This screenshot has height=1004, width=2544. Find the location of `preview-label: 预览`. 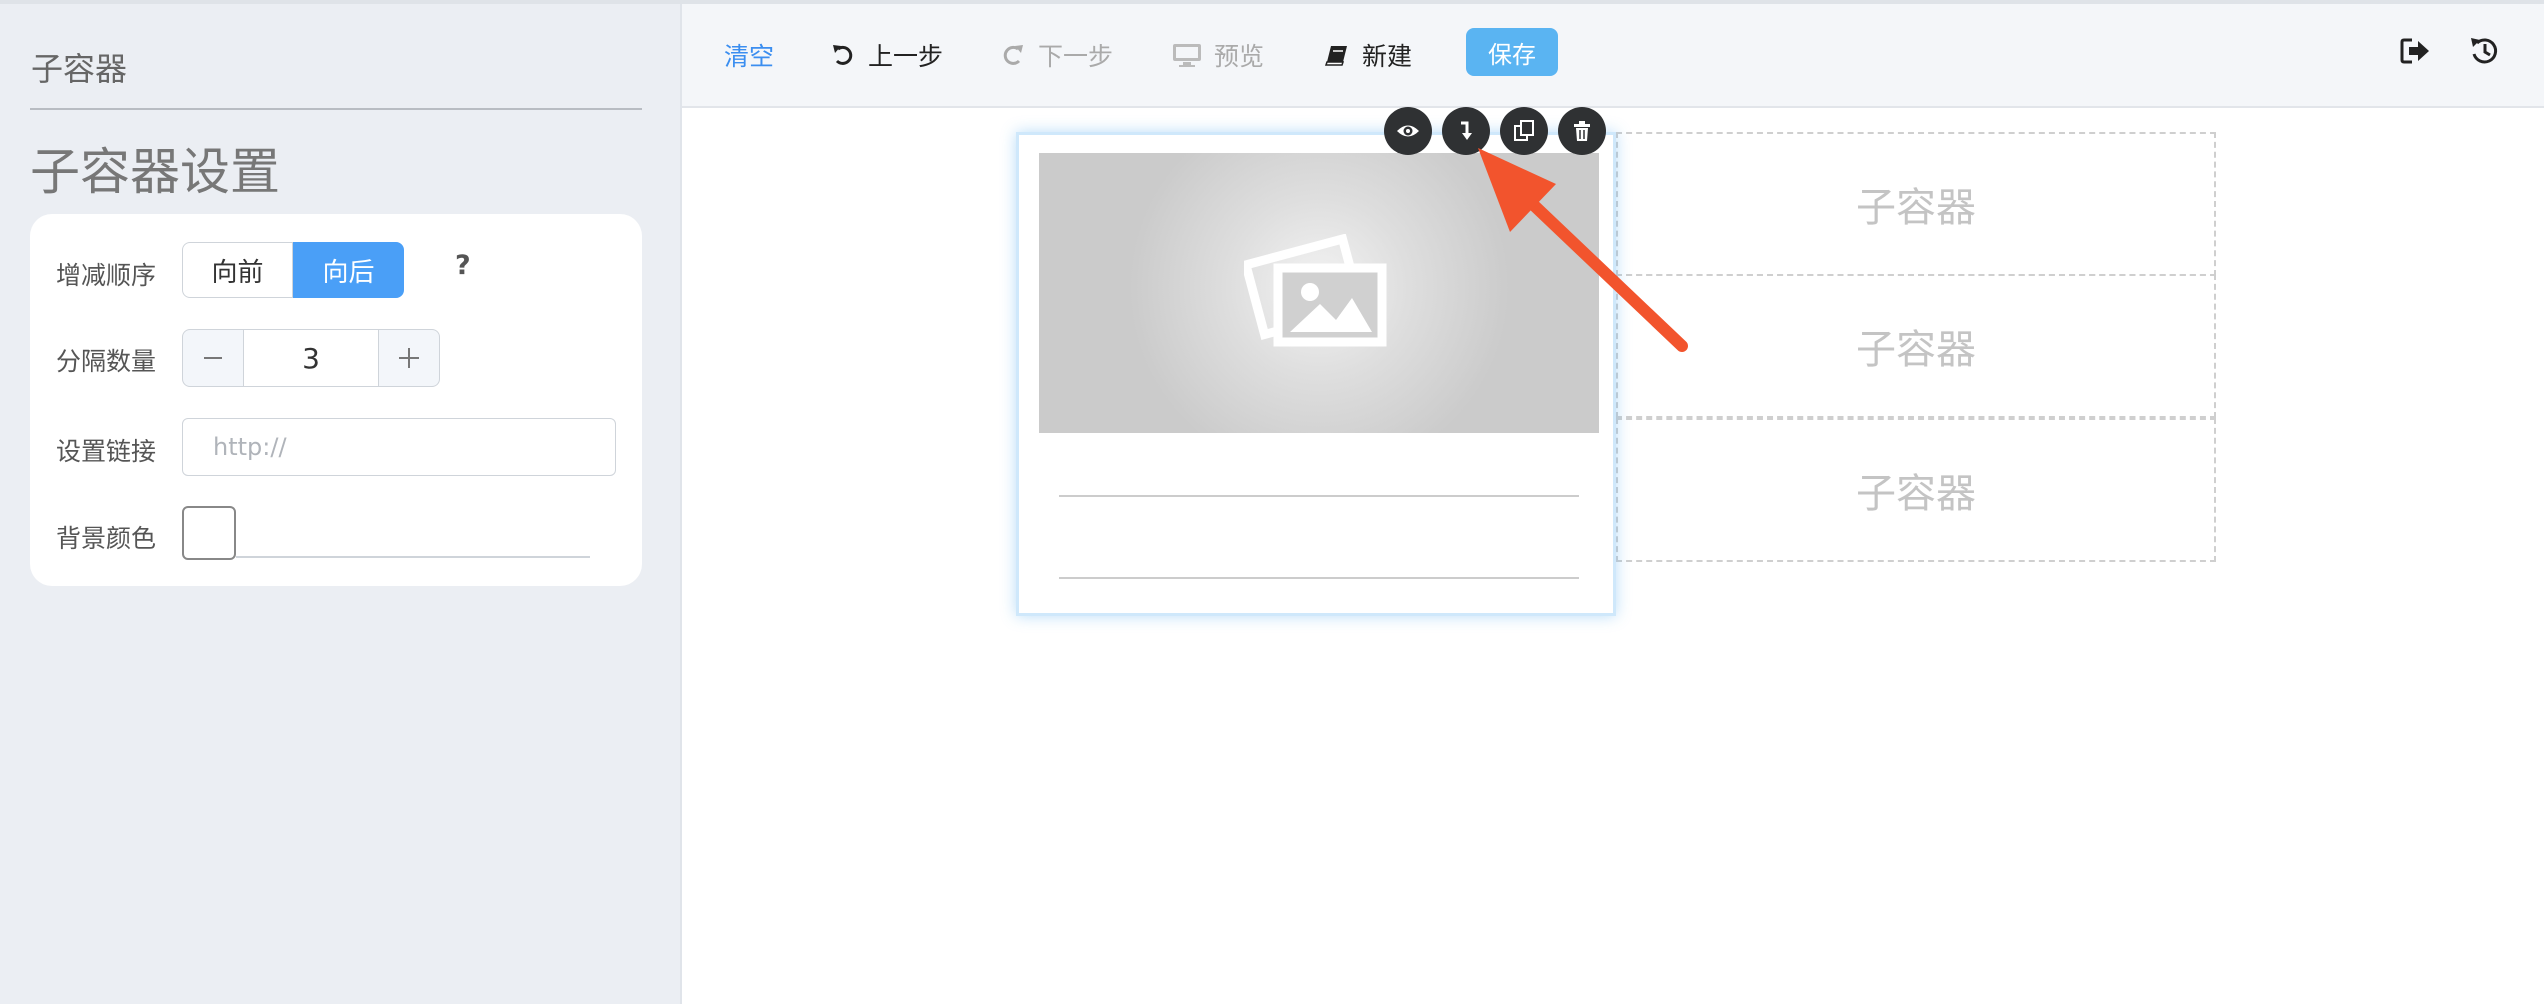

preview-label: 预览 is located at coordinates (1239, 56).